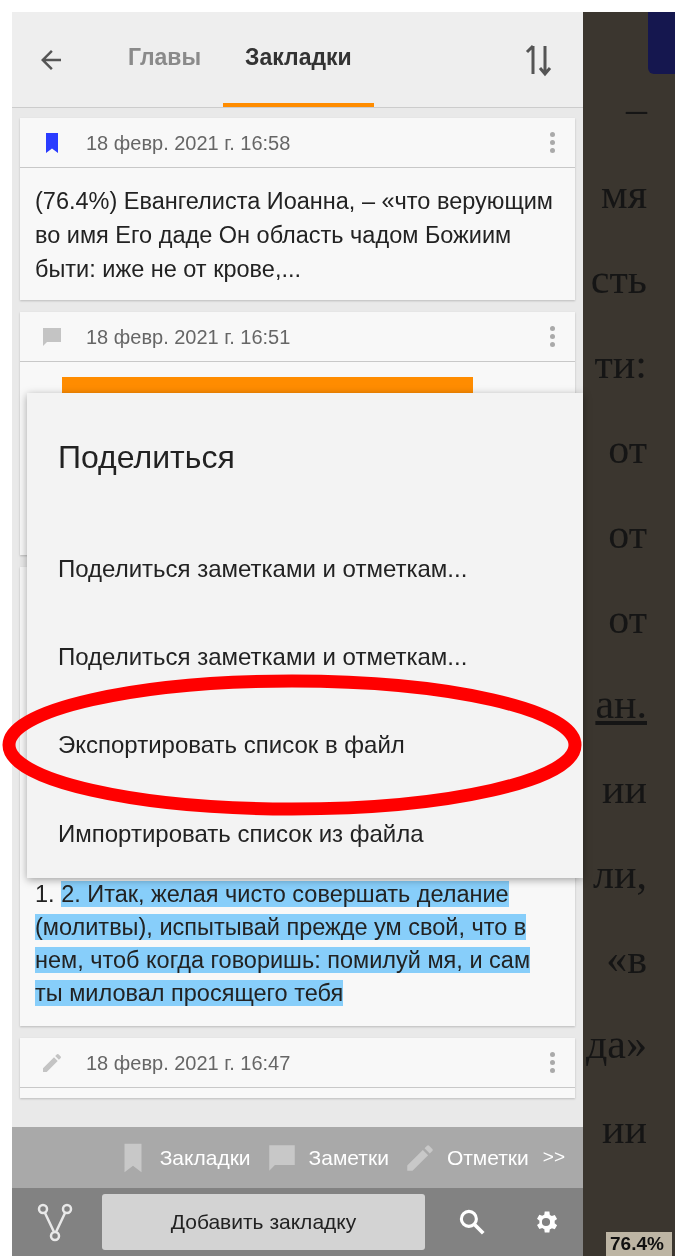  What do you see at coordinates (146, 457) in the screenshot?
I see `dialog-title: Поделиться` at bounding box center [146, 457].